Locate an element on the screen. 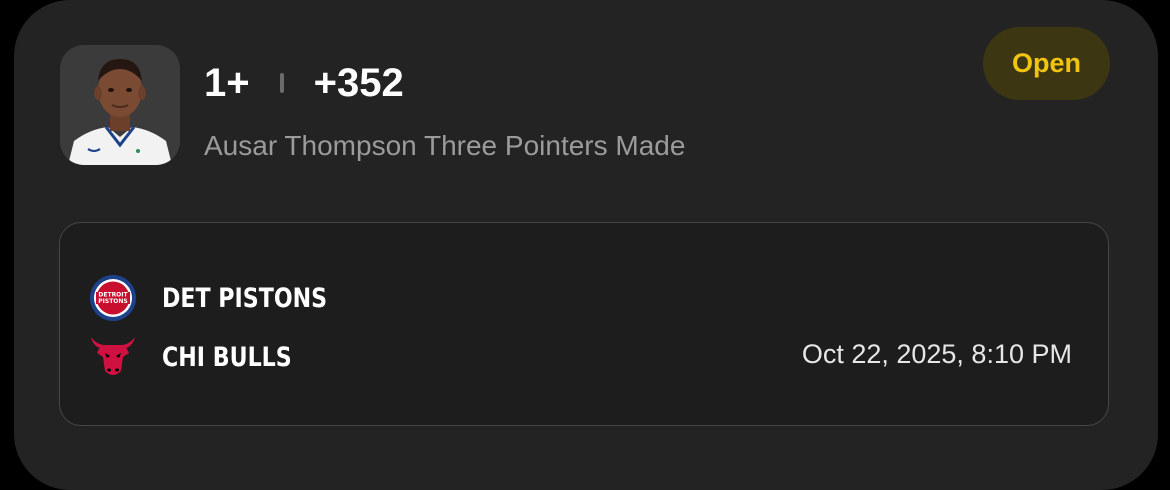 The width and height of the screenshot is (1170, 490). team-name: CHI BULLS is located at coordinates (227, 357).